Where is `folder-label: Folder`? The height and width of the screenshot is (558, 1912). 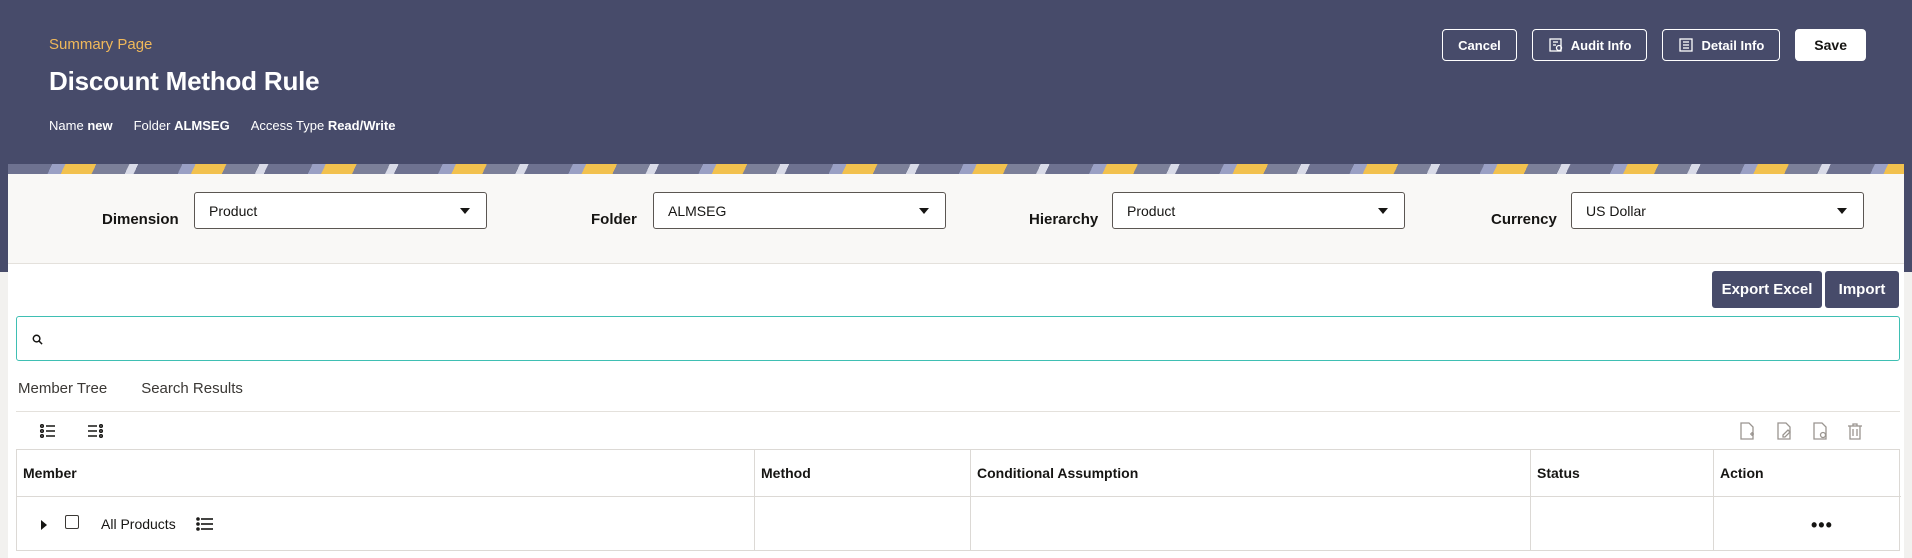 folder-label: Folder is located at coordinates (614, 219).